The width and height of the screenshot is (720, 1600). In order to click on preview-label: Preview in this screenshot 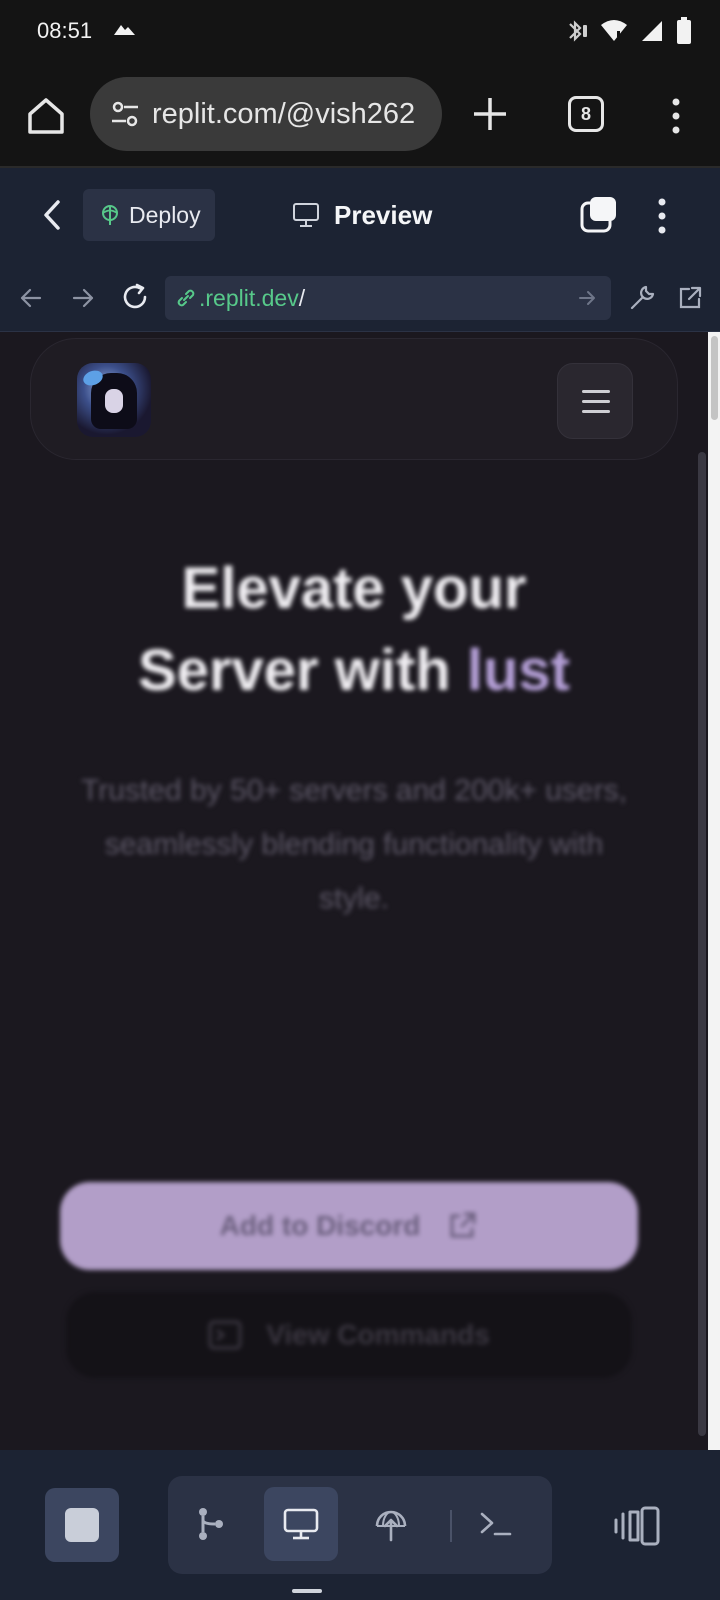, I will do `click(383, 214)`.